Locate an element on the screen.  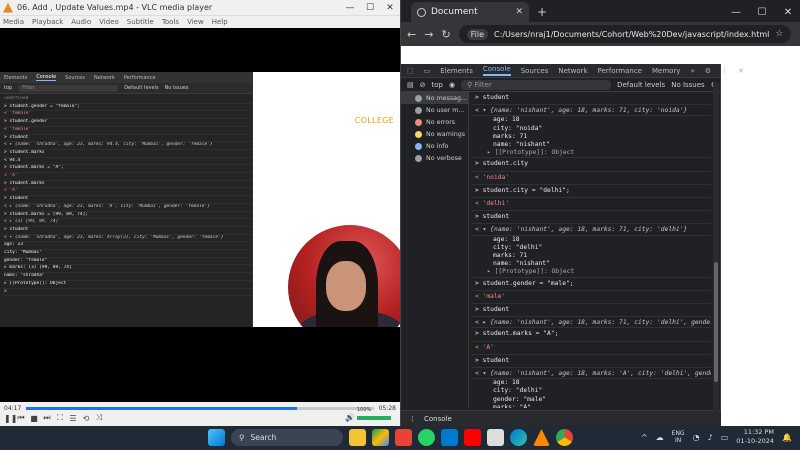
console-line: city: "delhi" is located at coordinates (518, 247).